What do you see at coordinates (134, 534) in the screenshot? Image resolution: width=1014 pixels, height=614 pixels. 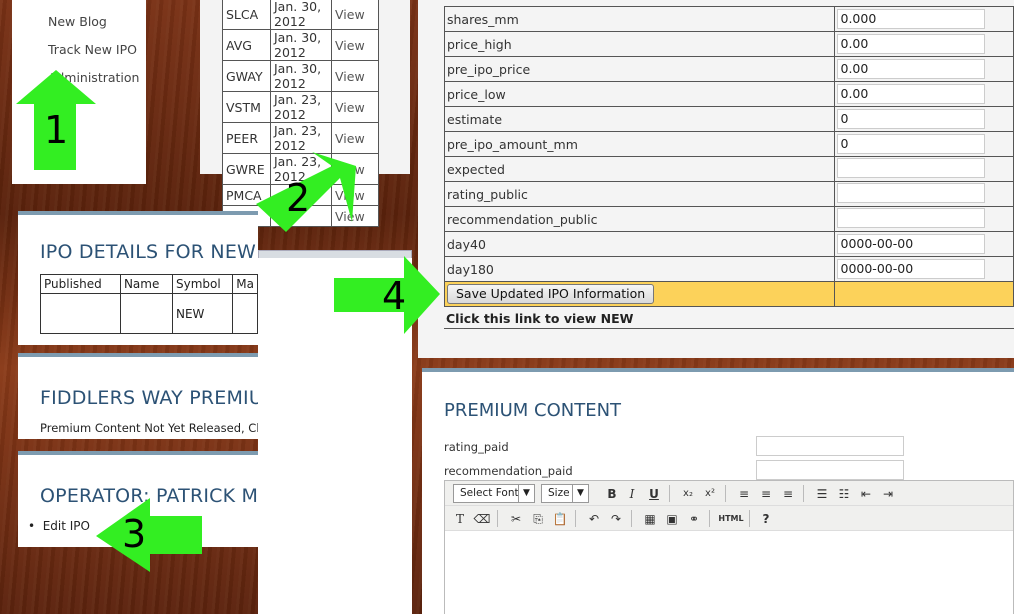 I see `annotation-number-3: 3` at bounding box center [134, 534].